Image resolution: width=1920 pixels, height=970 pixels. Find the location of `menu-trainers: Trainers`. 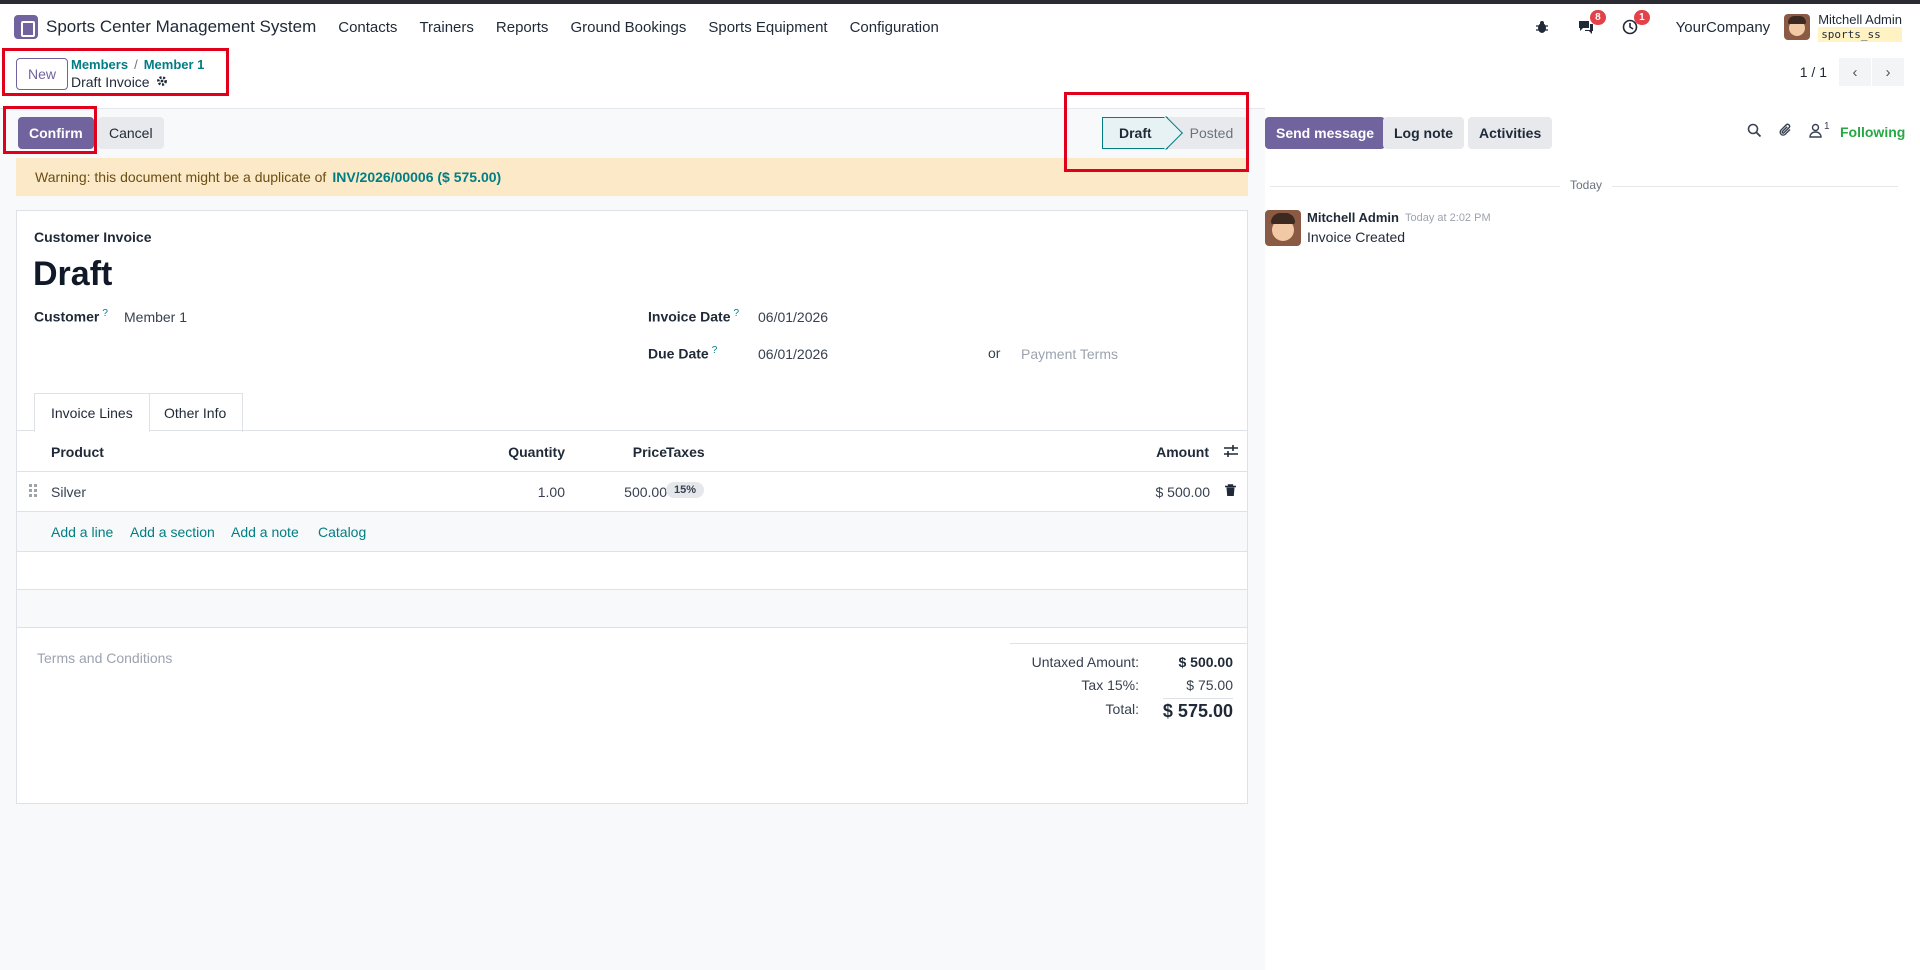

menu-trainers: Trainers is located at coordinates (446, 27).